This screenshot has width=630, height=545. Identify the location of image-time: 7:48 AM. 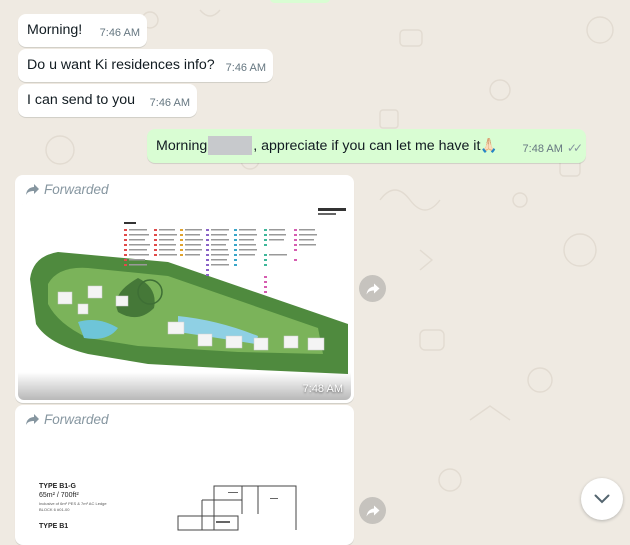
(322, 389).